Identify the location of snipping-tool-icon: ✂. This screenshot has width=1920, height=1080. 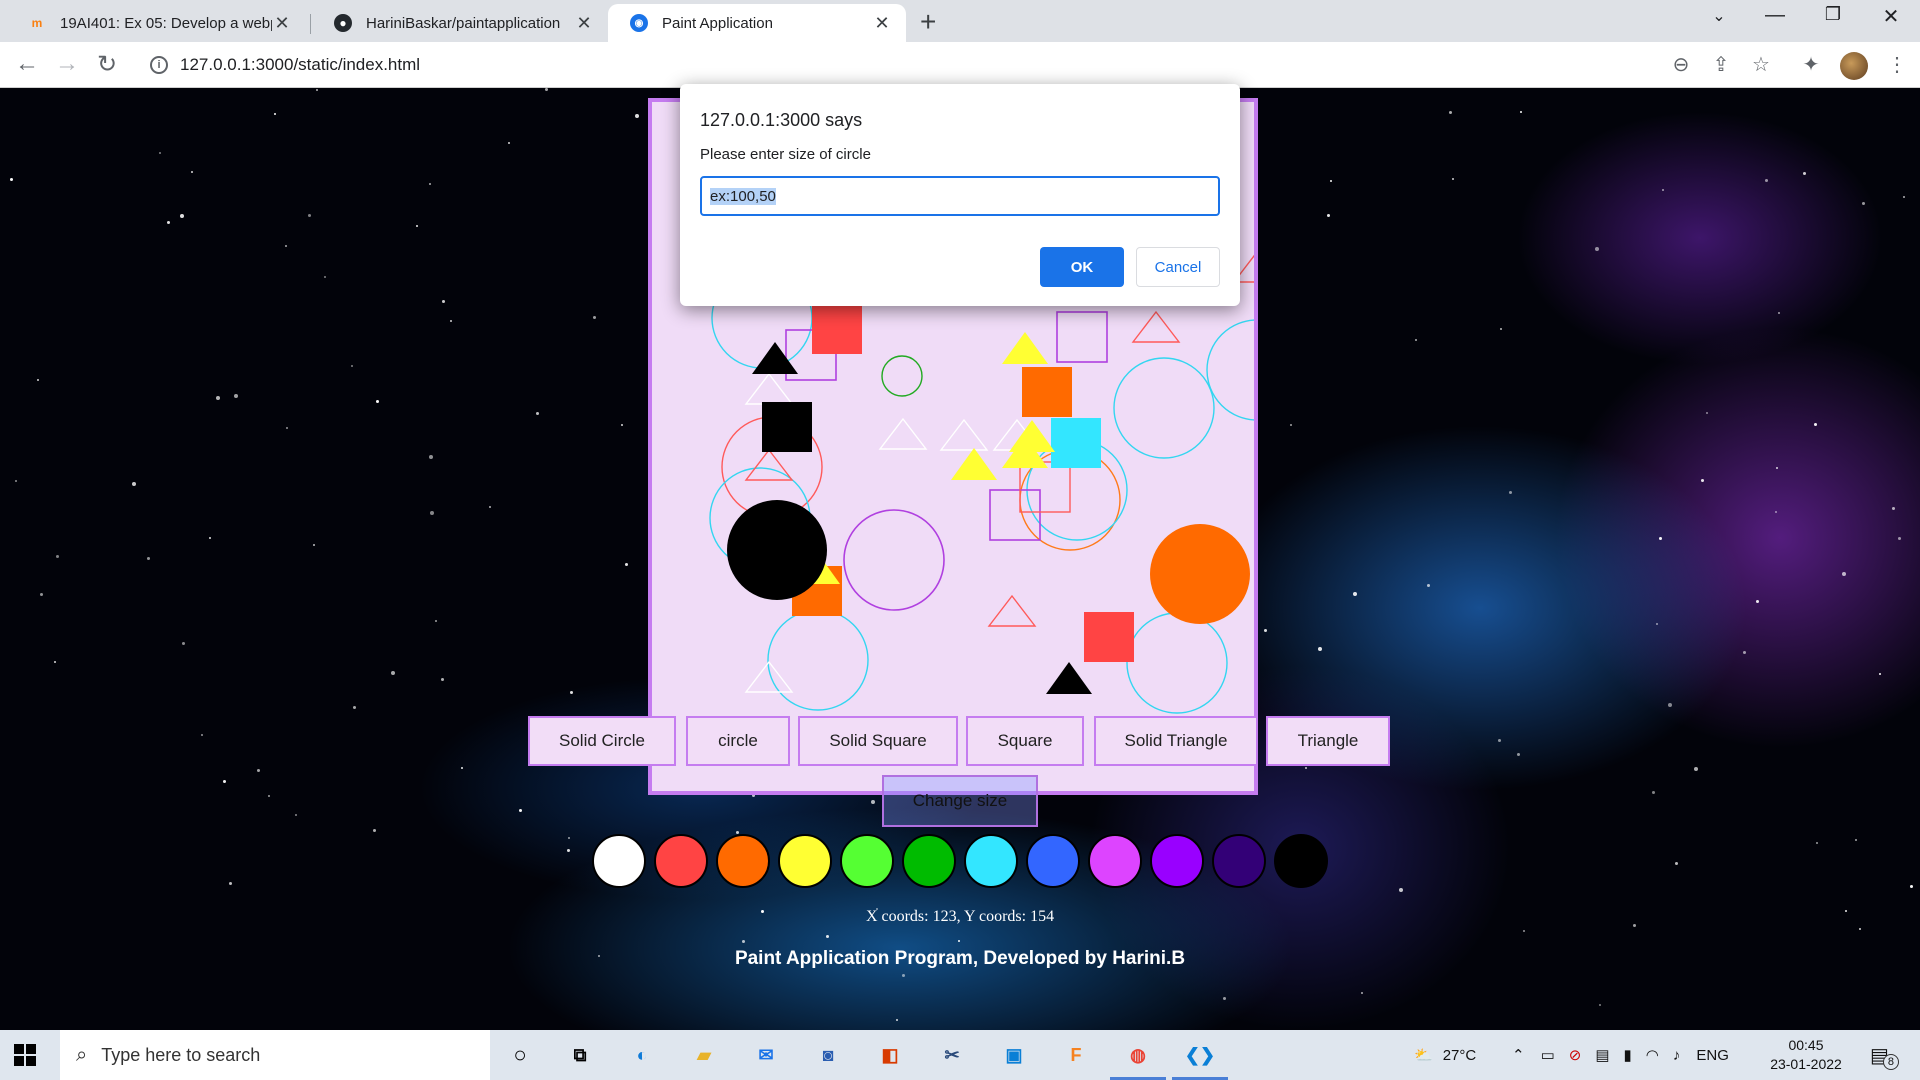
(952, 1055).